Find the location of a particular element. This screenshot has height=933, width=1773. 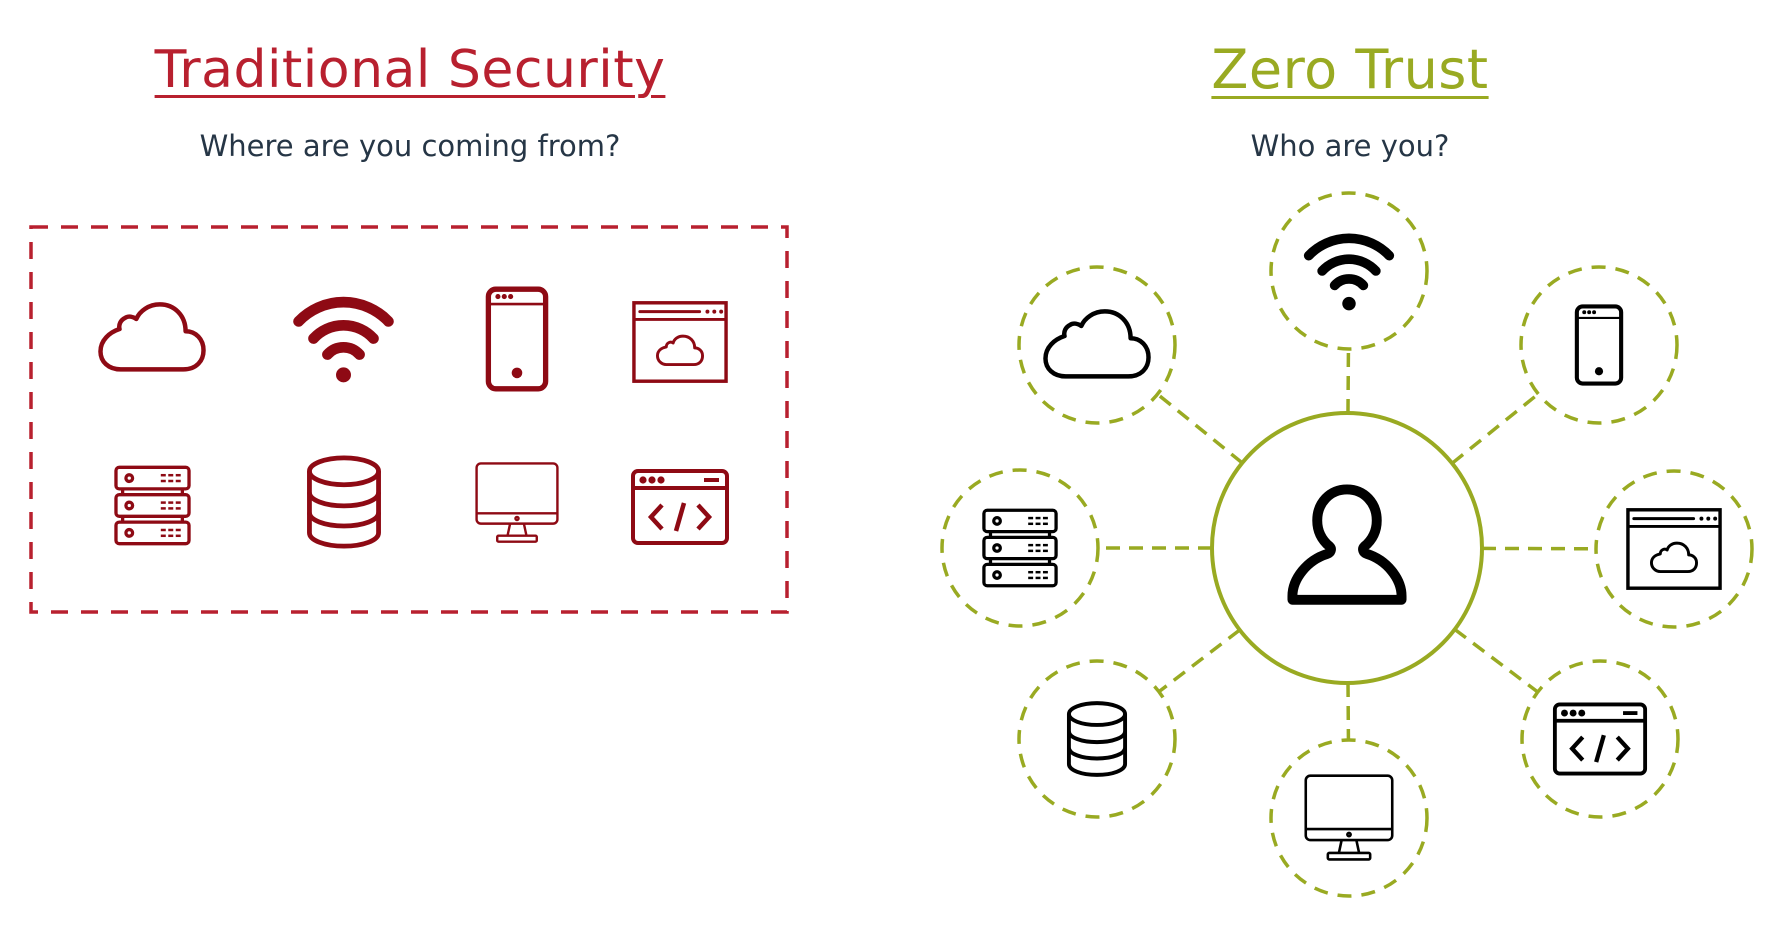

code-window-icon is located at coordinates (680, 507).